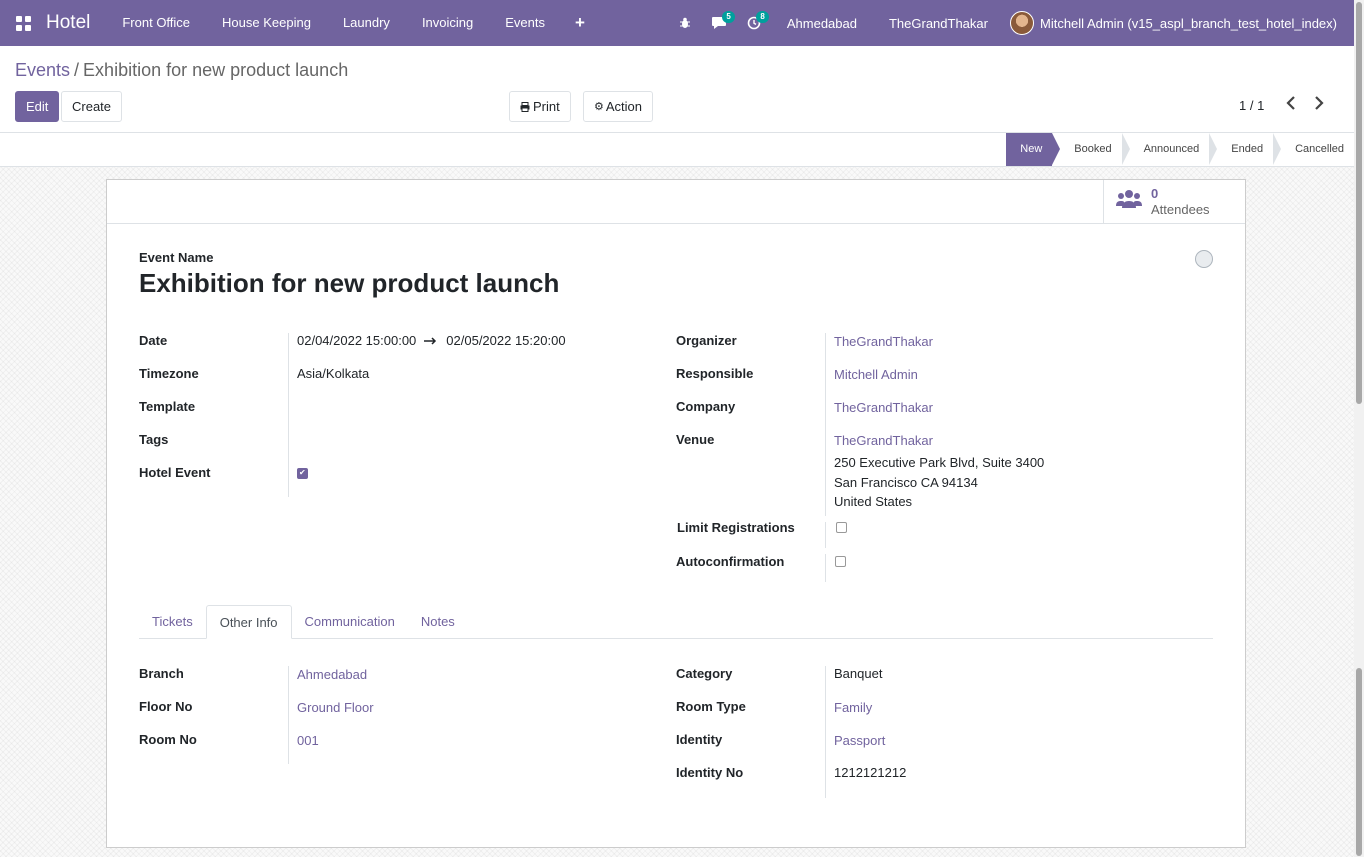  I want to click on statusbar: New Booked Announced Ended Cancelled, so click(677, 150).